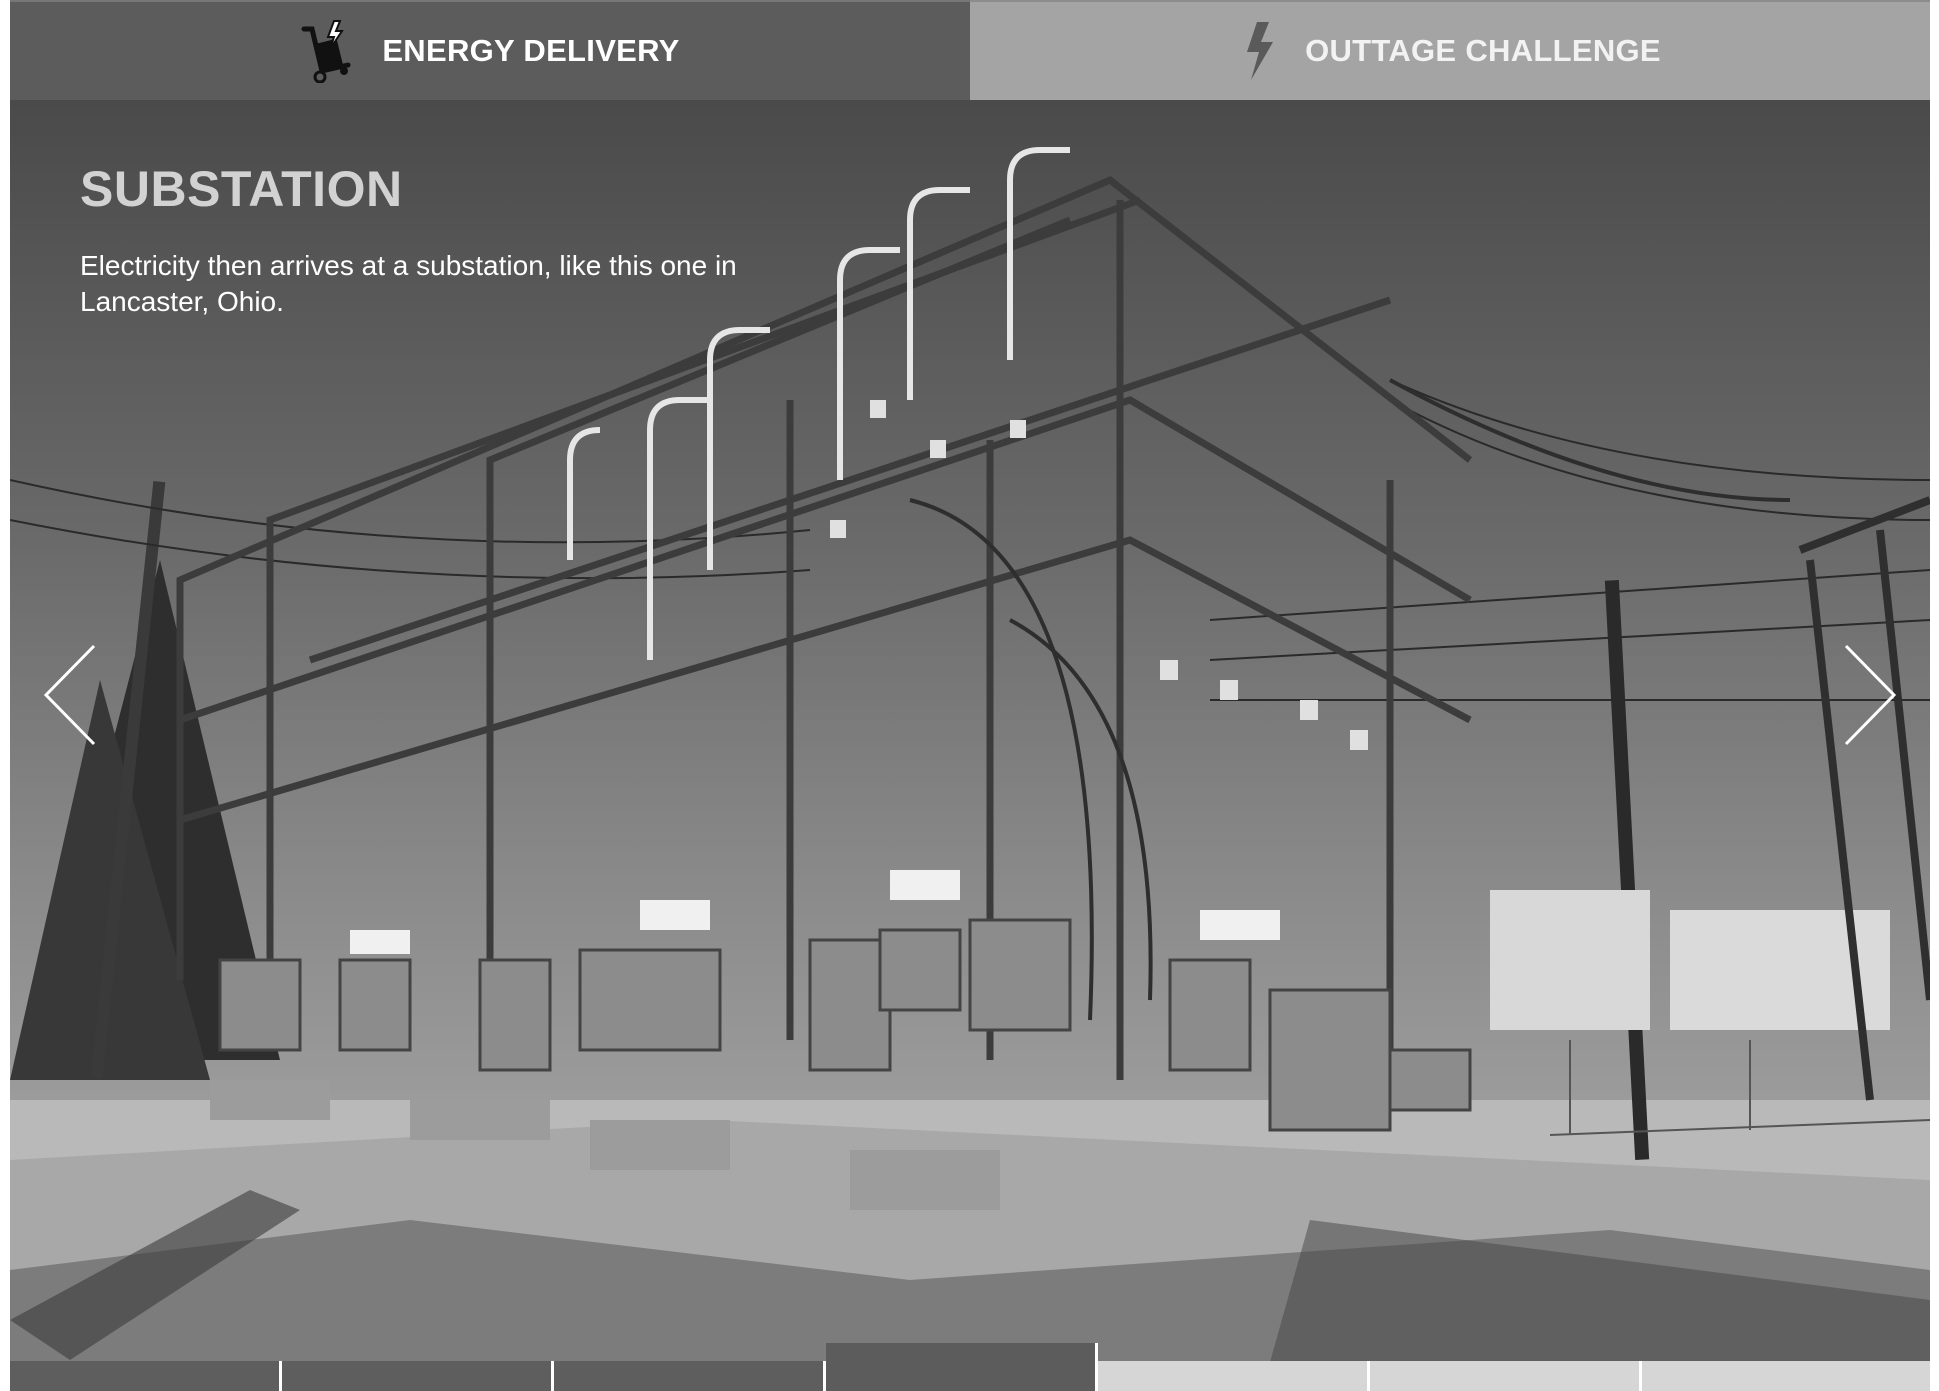 This screenshot has width=1939, height=1391. What do you see at coordinates (1259, 51) in the screenshot?
I see `lightning-bolt-icon` at bounding box center [1259, 51].